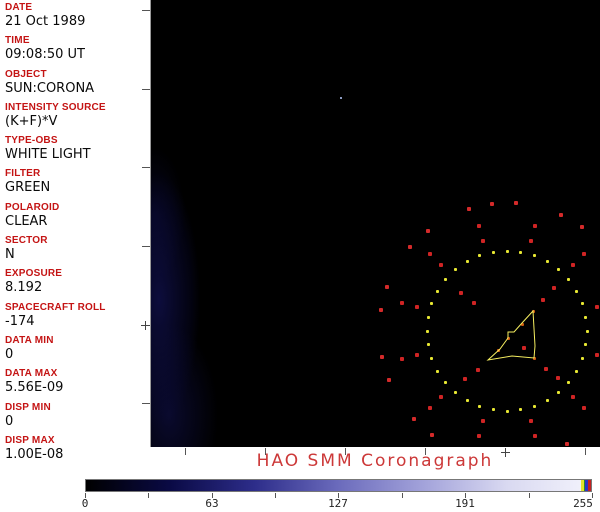 The image size is (600, 512). I want to click on field-date: DATE 21 Oct 1989, so click(75, 18).